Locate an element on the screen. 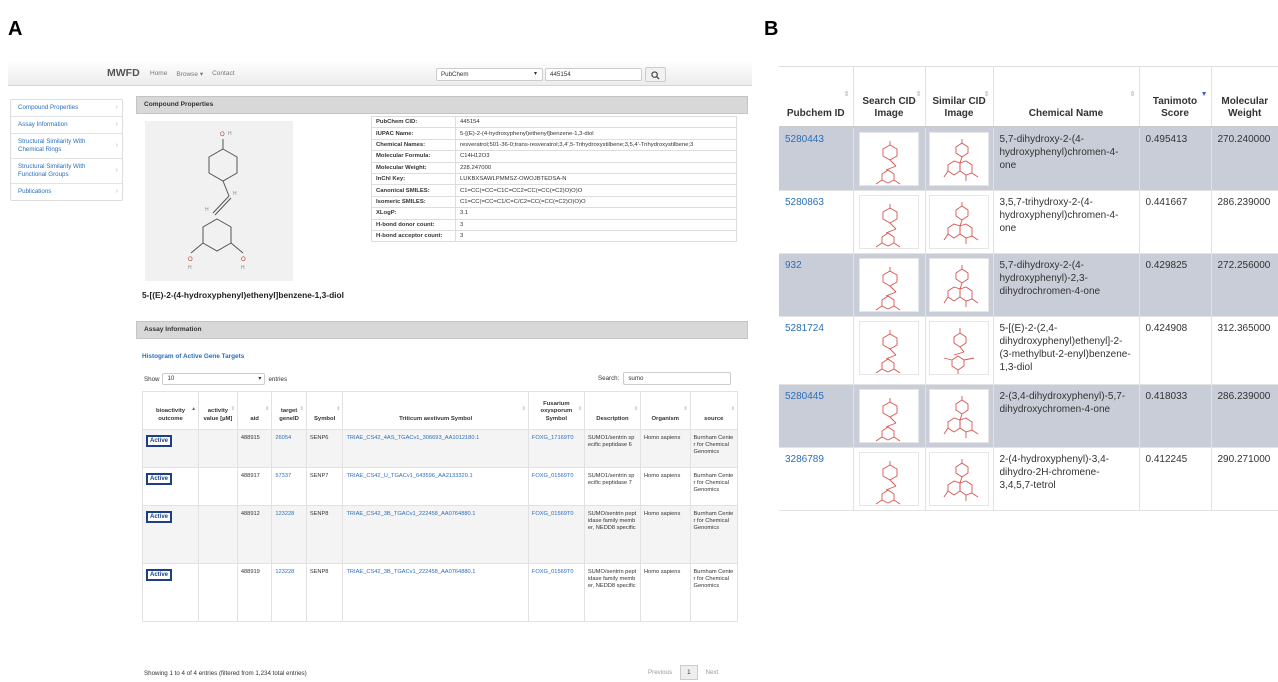  similarity-column-header: Molecular Weight is located at coordinates (1244, 97).